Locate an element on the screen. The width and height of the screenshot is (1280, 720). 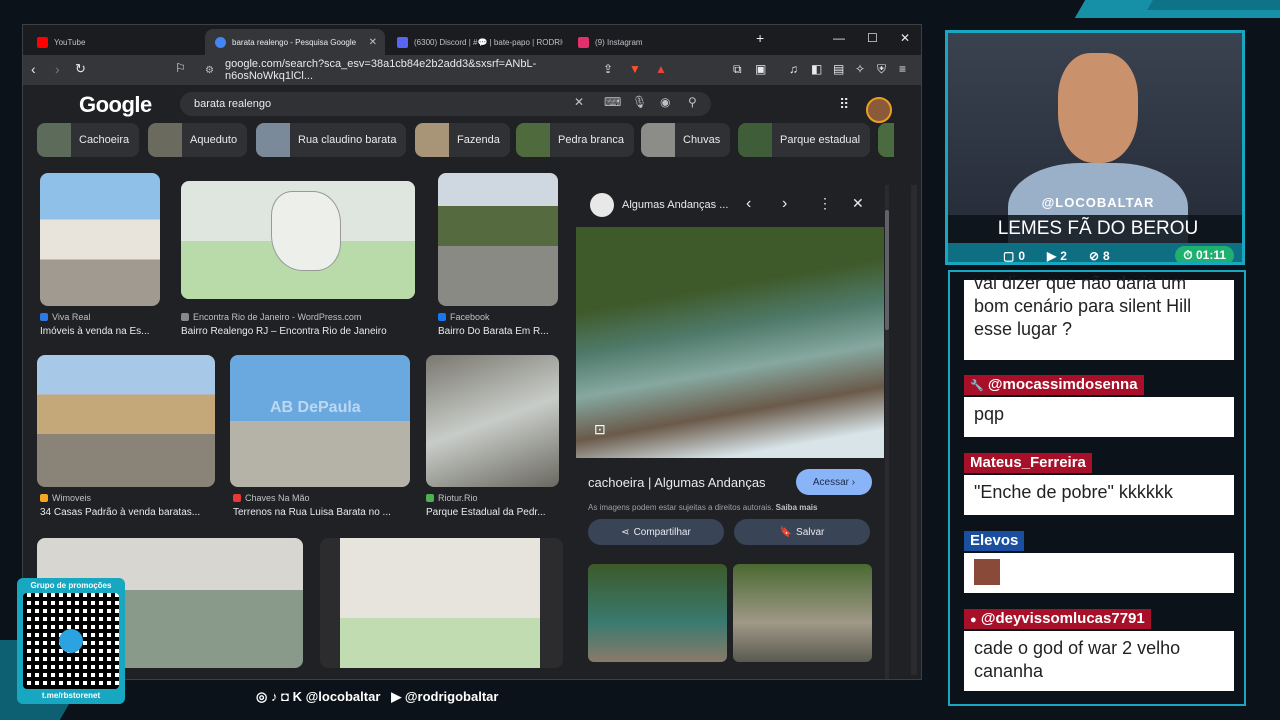
stats-bar: ▢ 0 ▶ 2 ⊘ 8 ⏱ 01:11 is located at coordinates (1095, 253).